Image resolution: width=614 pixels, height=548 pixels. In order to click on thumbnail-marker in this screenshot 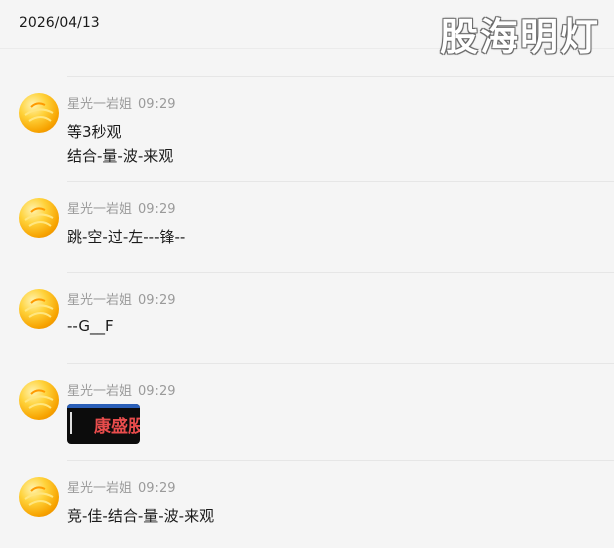, I will do `click(71, 423)`.